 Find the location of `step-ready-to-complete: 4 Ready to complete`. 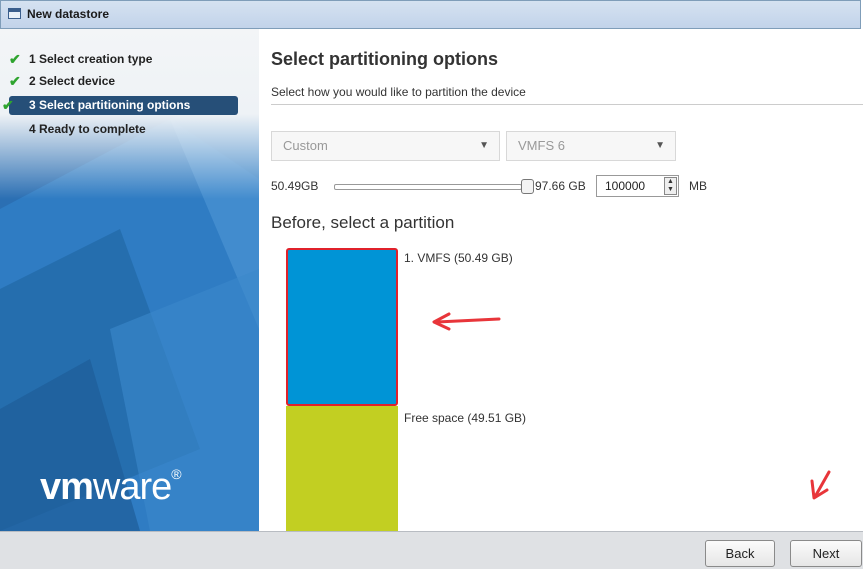

step-ready-to-complete: 4 Ready to complete is located at coordinates (77, 129).